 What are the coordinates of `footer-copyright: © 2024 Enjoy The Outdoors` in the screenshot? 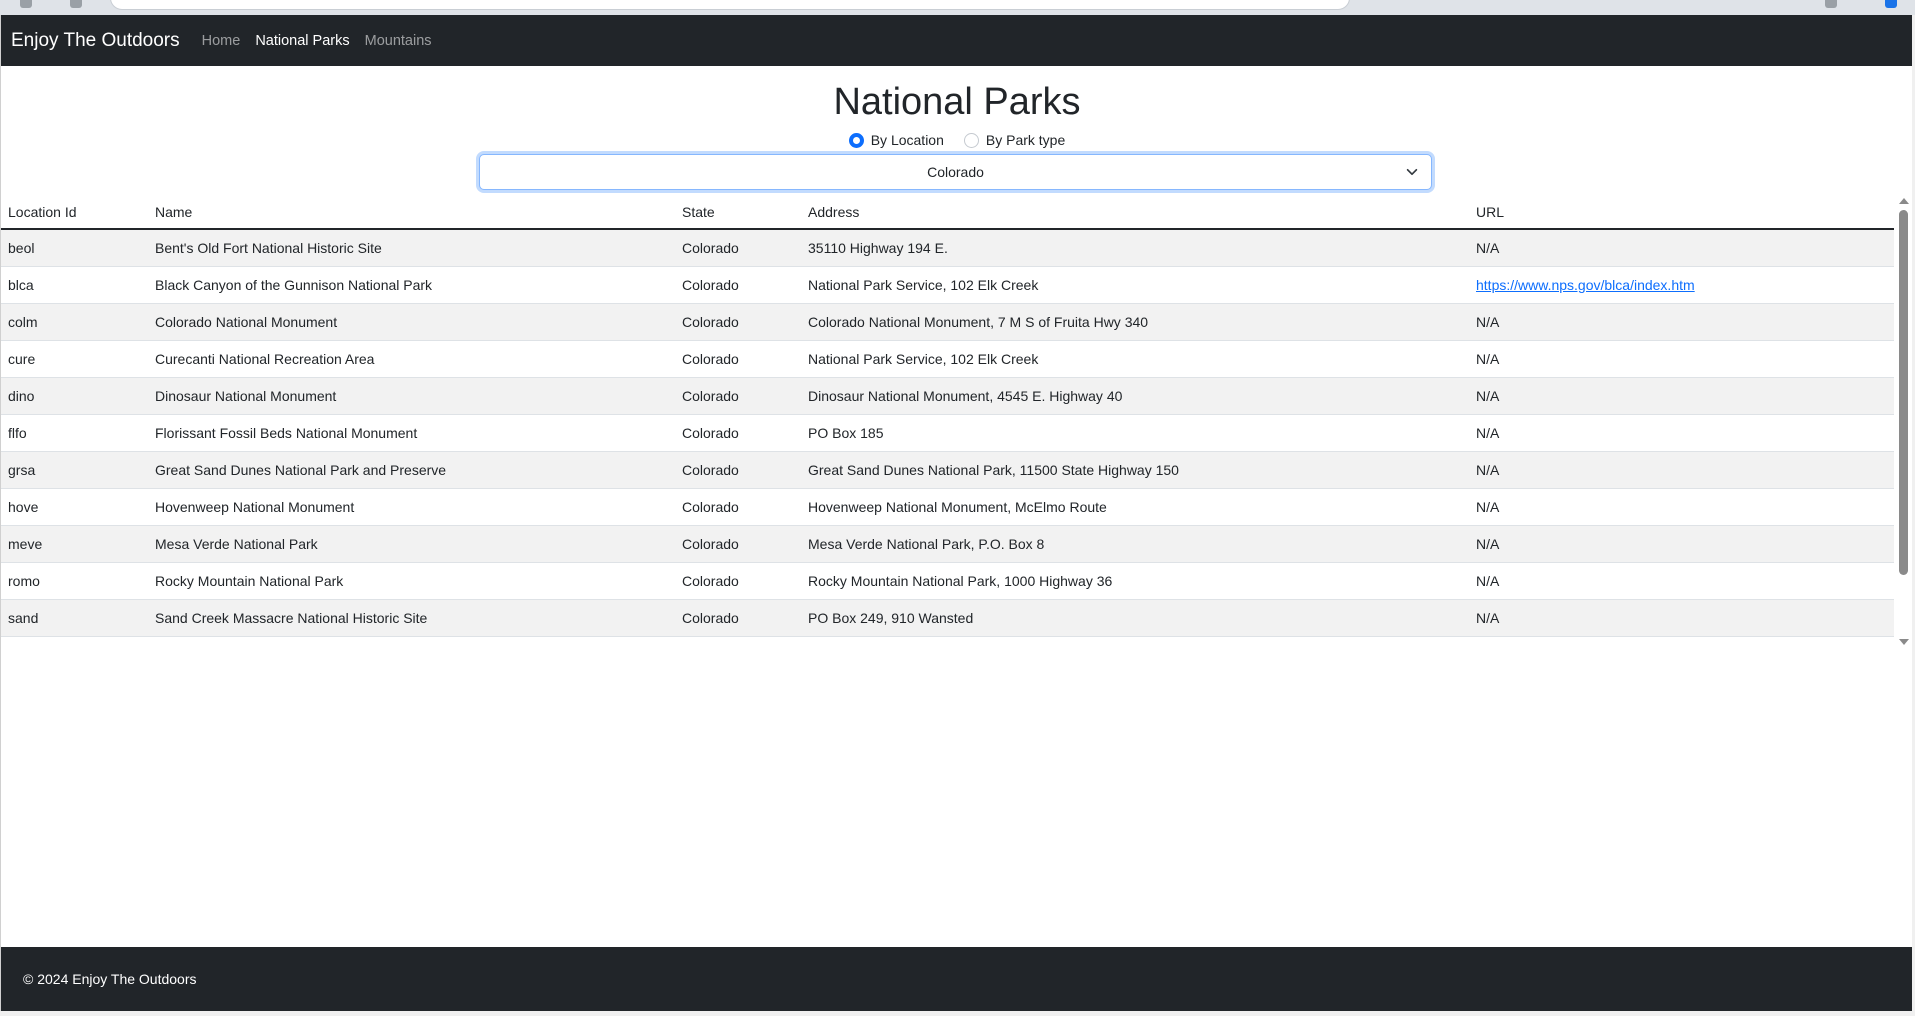 It's located at (110, 979).